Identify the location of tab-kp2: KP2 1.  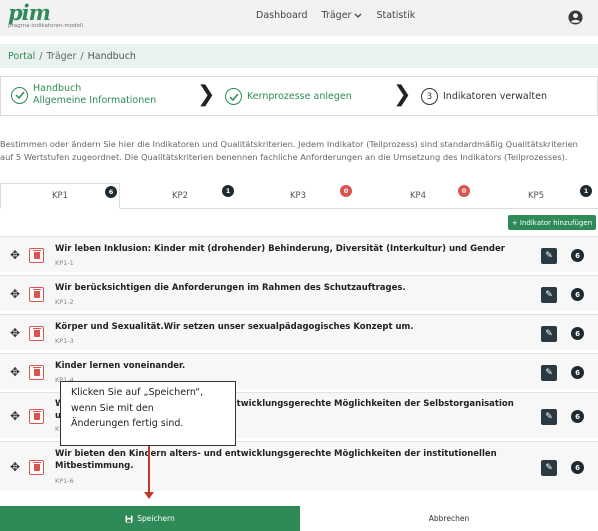
(180, 196).